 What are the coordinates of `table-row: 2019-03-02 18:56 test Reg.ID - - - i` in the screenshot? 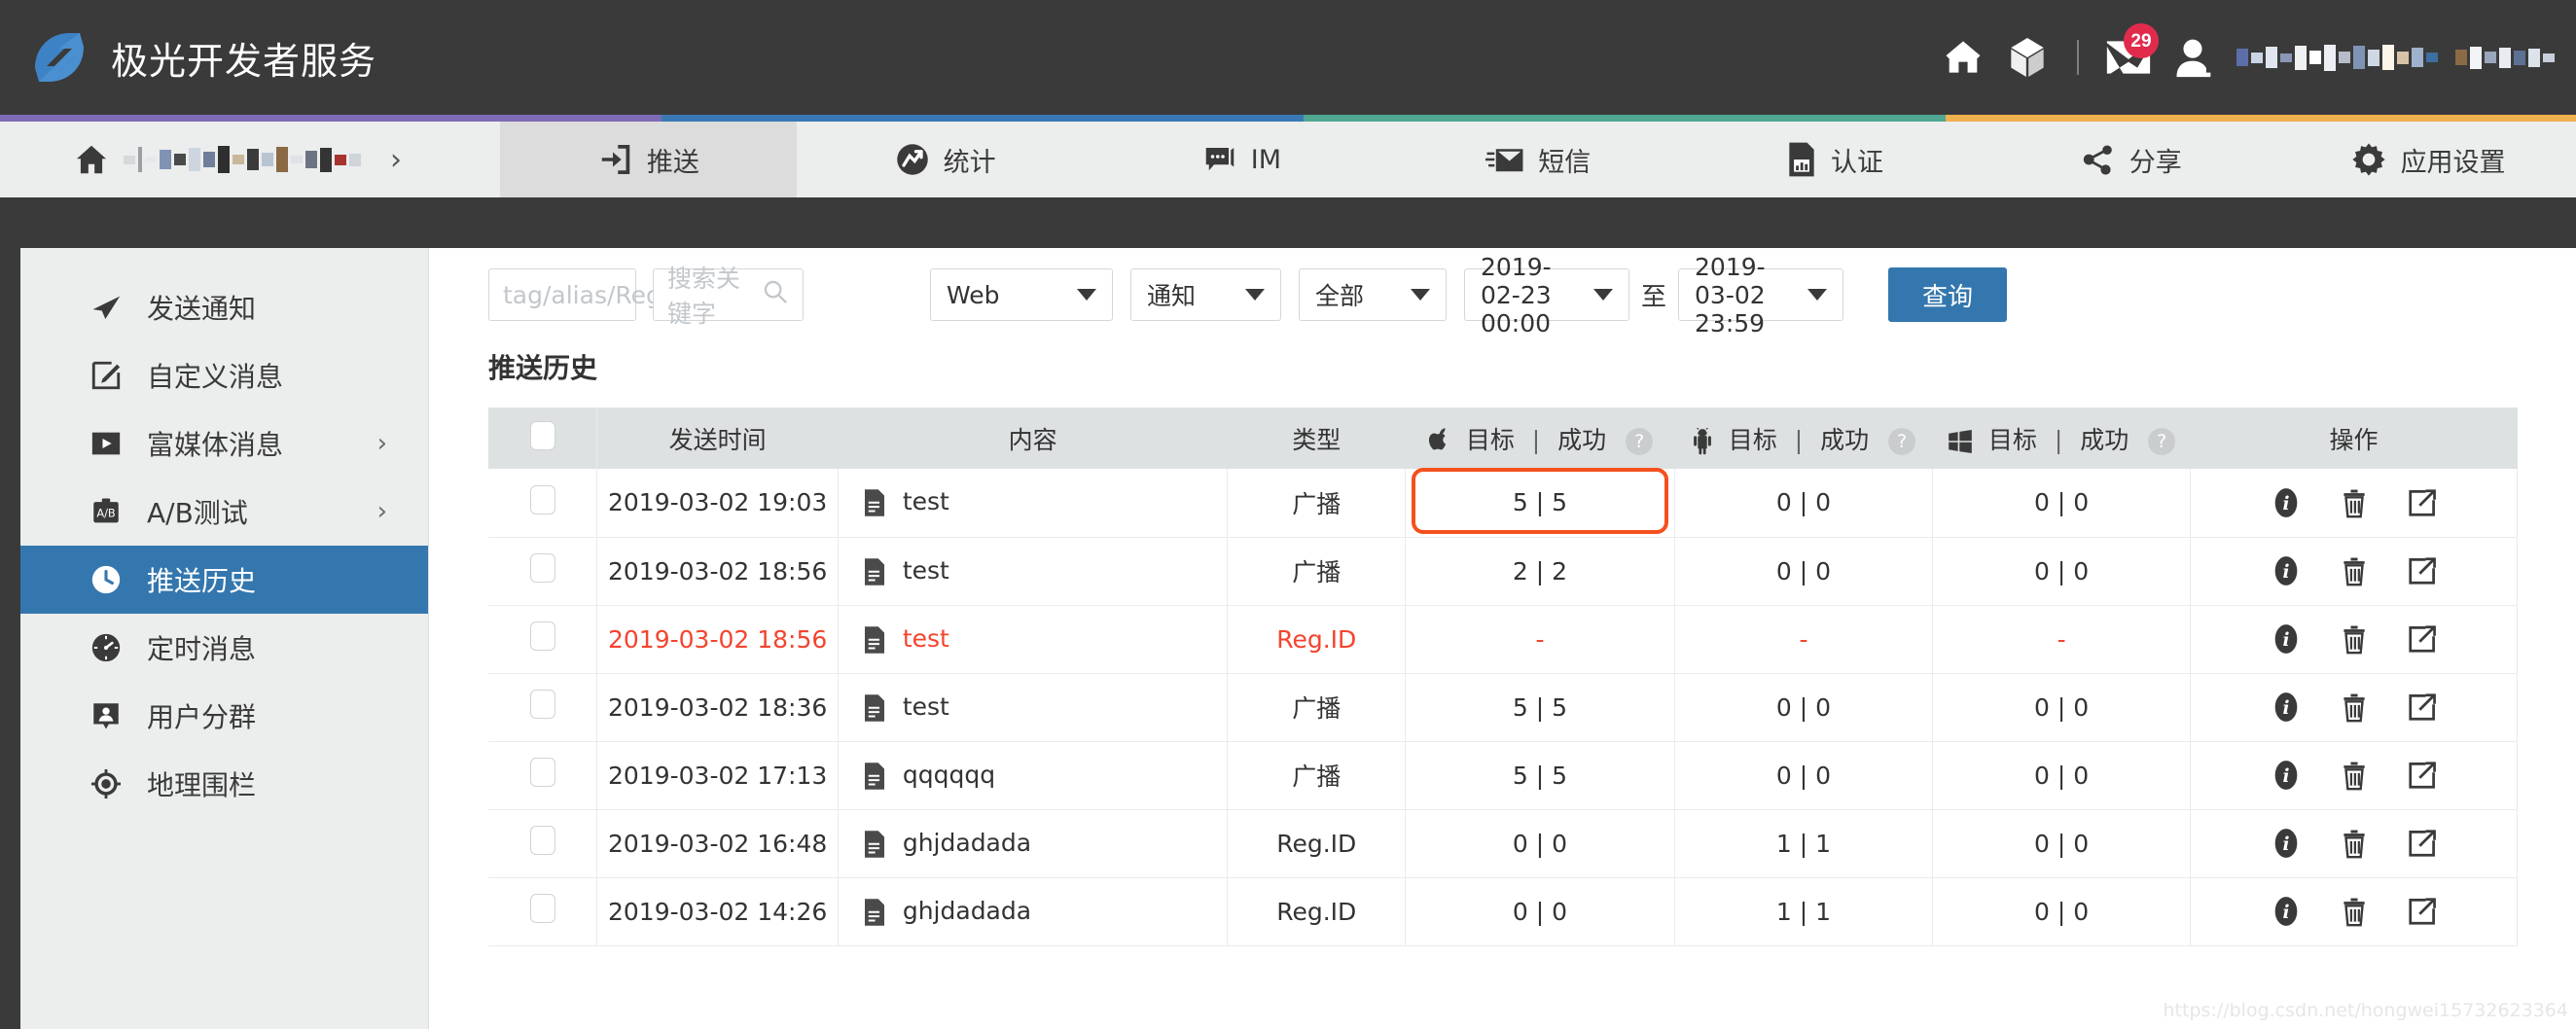 It's located at (1503, 640).